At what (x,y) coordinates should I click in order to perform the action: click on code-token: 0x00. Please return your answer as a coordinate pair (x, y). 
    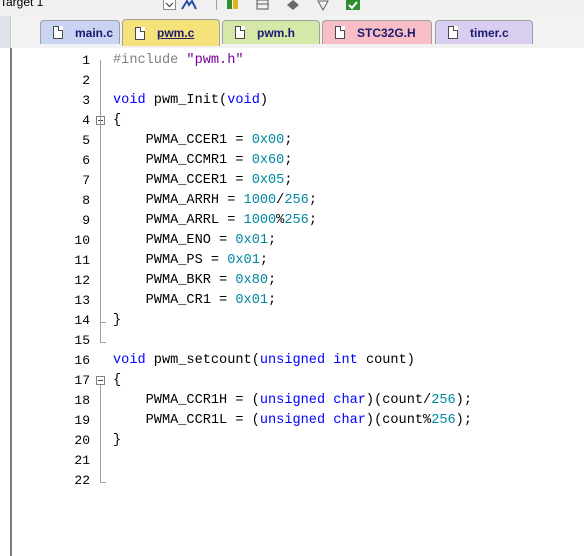
    Looking at the image, I should click on (268, 140).